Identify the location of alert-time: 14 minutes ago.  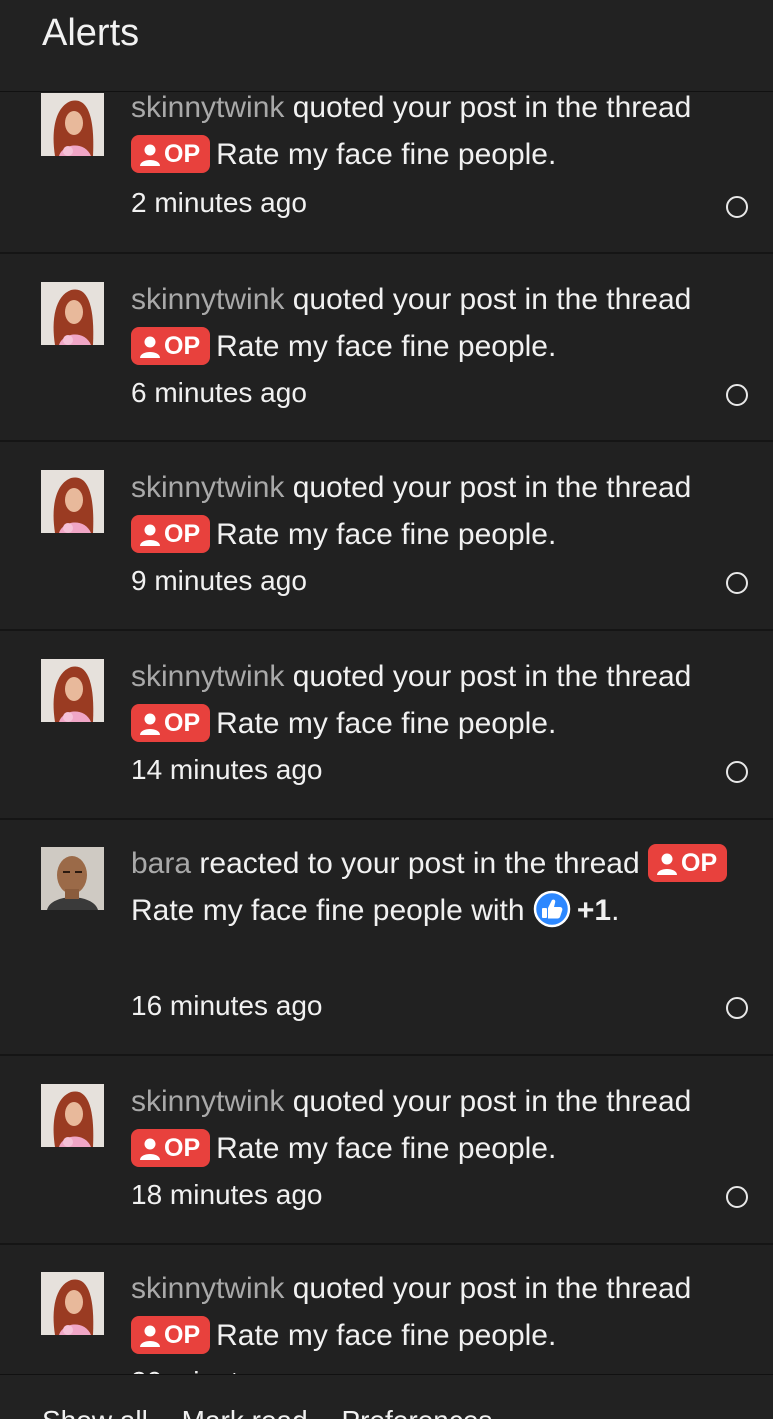
(227, 769).